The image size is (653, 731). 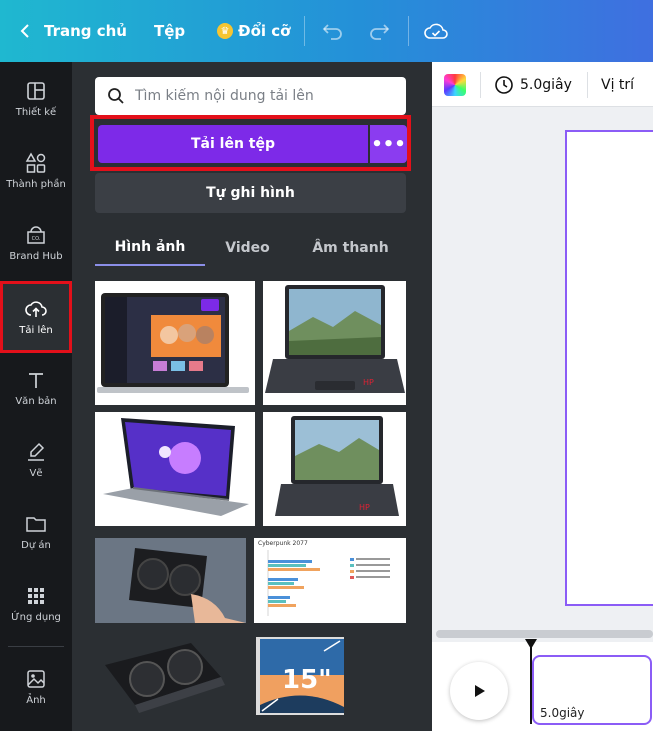 What do you see at coordinates (328, 583) in the screenshot?
I see `benchmark-chart-image` at bounding box center [328, 583].